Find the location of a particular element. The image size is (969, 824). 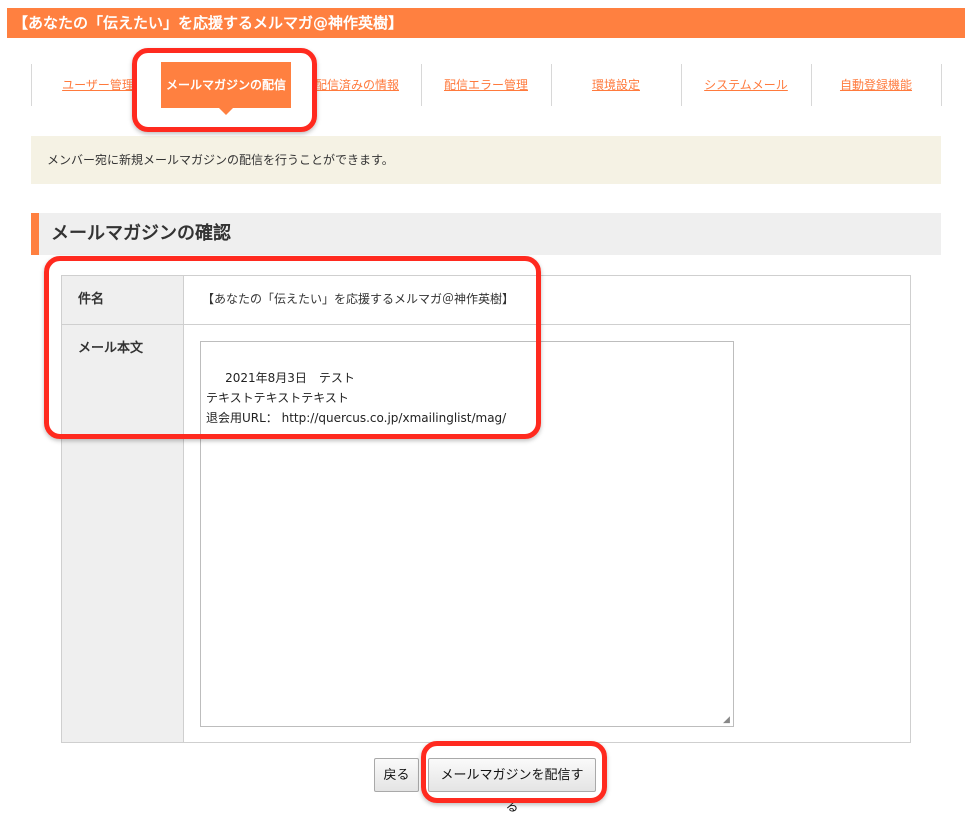

send-newsletter-button: メールマガジンを配信する is located at coordinates (512, 786).